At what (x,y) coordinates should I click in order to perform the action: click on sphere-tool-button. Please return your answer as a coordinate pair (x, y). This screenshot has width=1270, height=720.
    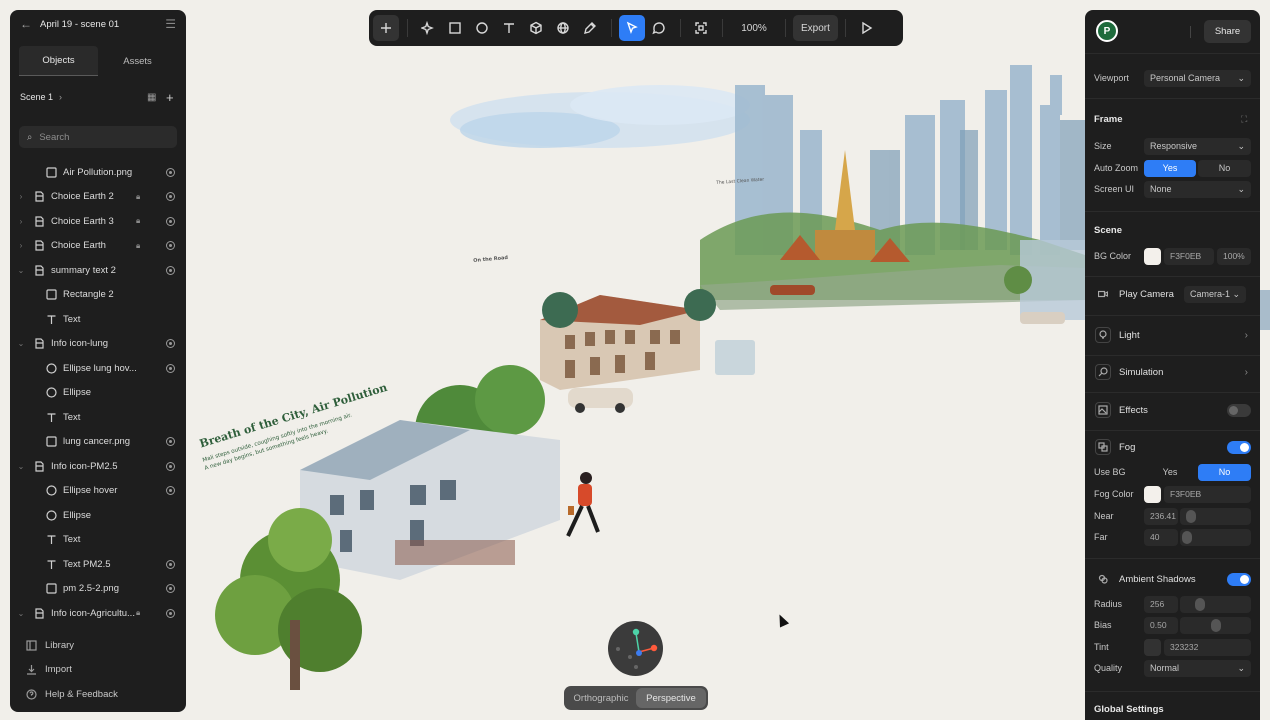
    Looking at the image, I should click on (563, 28).